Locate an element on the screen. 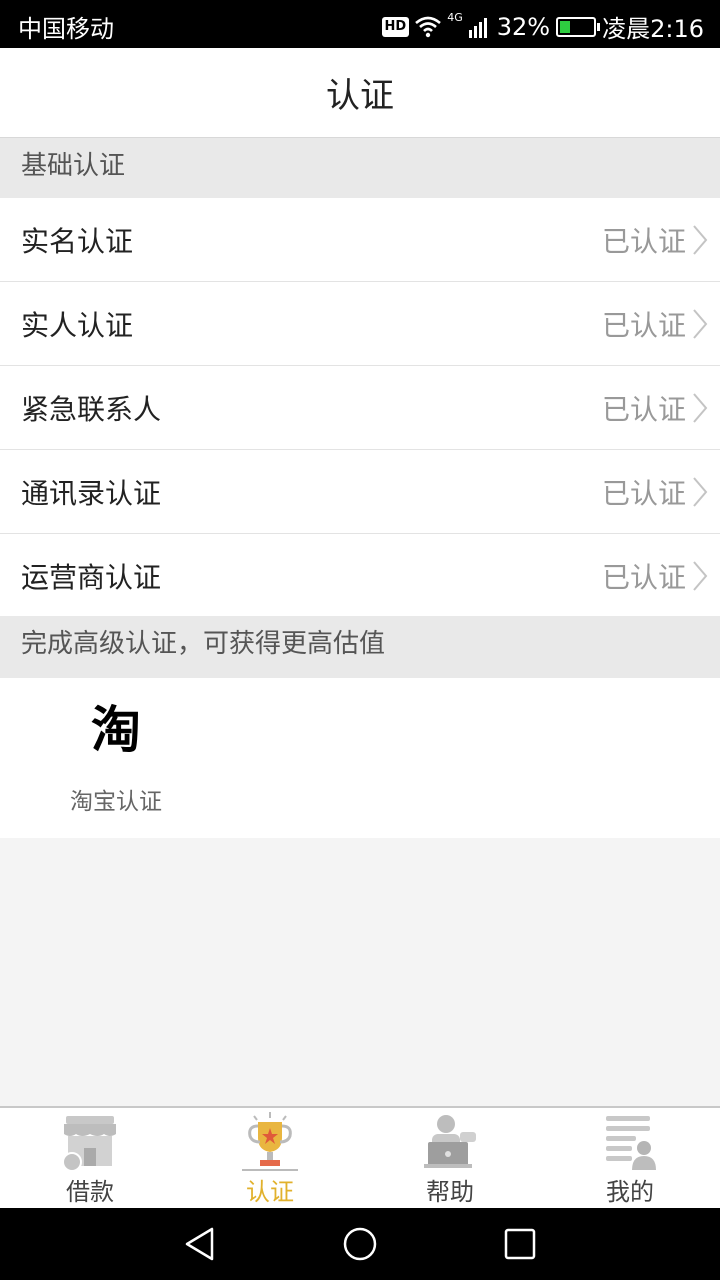 Image resolution: width=720 pixels, height=1280 pixels. list-item-emergency-contact: 紧急联系人 已认证 is located at coordinates (360, 408).